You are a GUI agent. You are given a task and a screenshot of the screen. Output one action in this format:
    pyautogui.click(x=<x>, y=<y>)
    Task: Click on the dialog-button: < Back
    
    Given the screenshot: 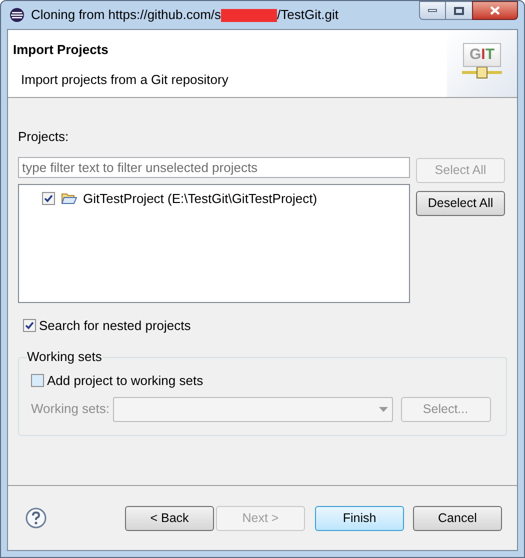 What is the action you would take?
    pyautogui.click(x=169, y=518)
    